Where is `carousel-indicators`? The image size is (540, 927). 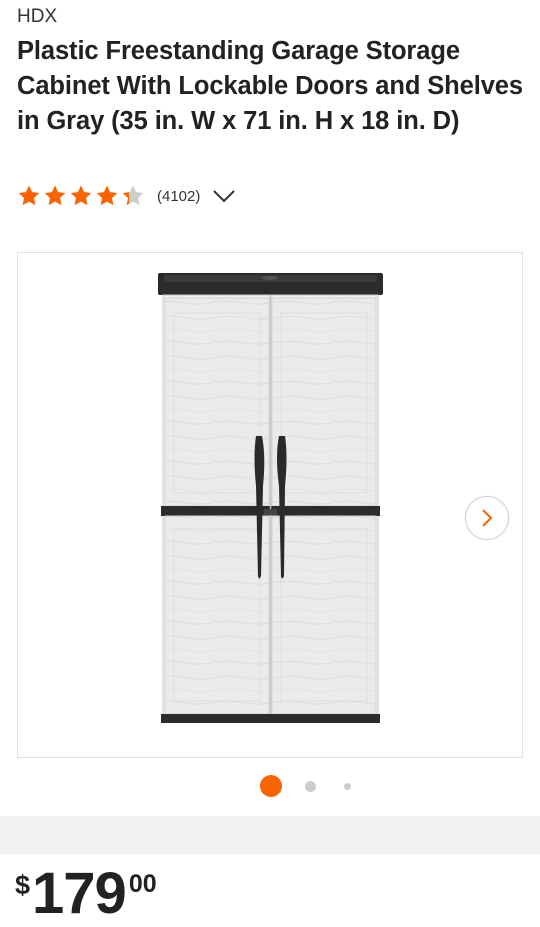
carousel-indicators is located at coordinates (270, 786).